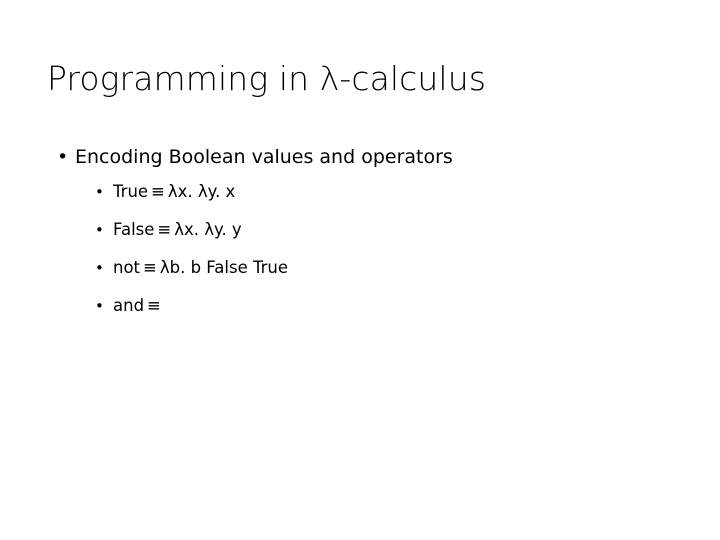 This screenshot has width=720, height=540. I want to click on bullet-label-level1: Encoding Boolean values and operators, so click(264, 157).